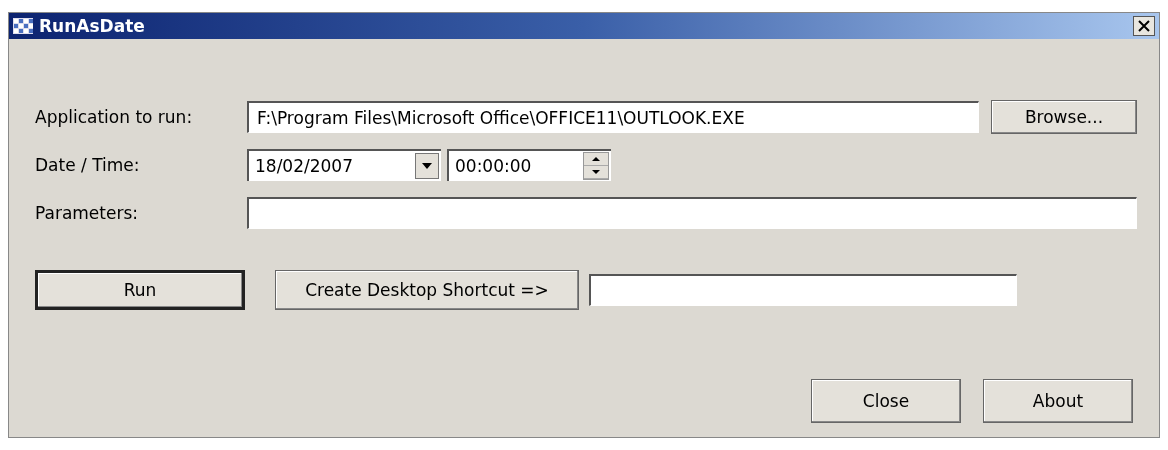 This screenshot has height=450, width=1168. I want to click on close-button: Close, so click(886, 401).